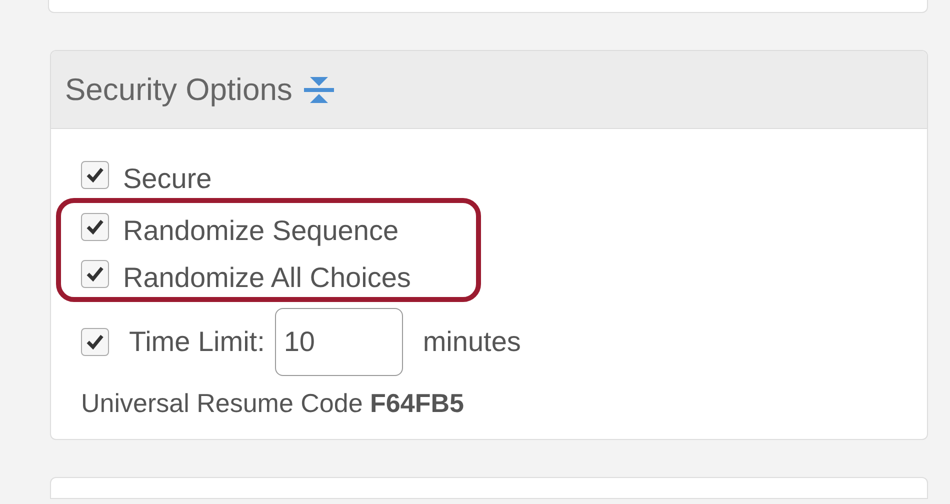 Image resolution: width=950 pixels, height=504 pixels. Describe the element at coordinates (178, 90) in the screenshot. I see `panel-title: Security Options` at that location.